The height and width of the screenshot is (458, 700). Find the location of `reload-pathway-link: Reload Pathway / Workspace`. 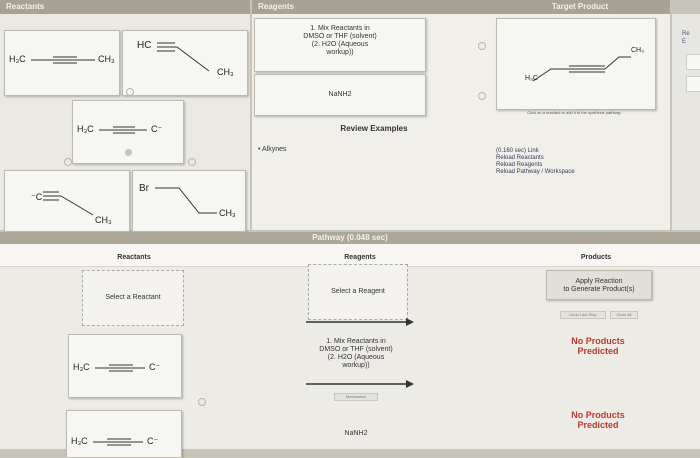

reload-pathway-link: Reload Pathway / Workspace is located at coordinates (571, 172).